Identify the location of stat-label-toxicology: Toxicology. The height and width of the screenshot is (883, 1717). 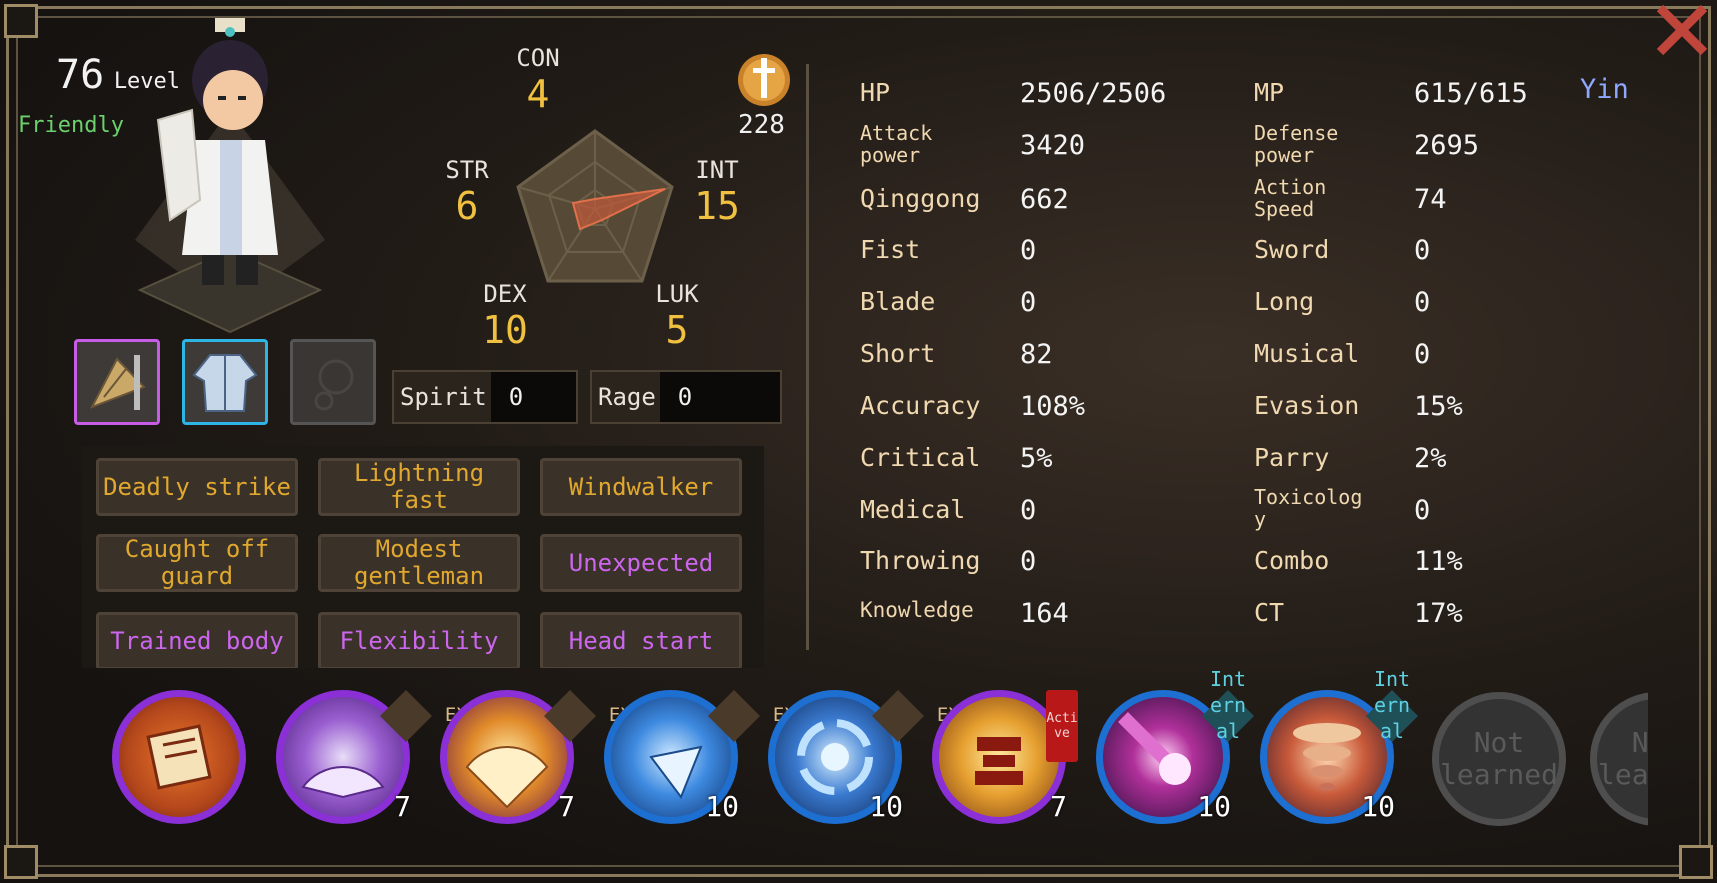
(1308, 508).